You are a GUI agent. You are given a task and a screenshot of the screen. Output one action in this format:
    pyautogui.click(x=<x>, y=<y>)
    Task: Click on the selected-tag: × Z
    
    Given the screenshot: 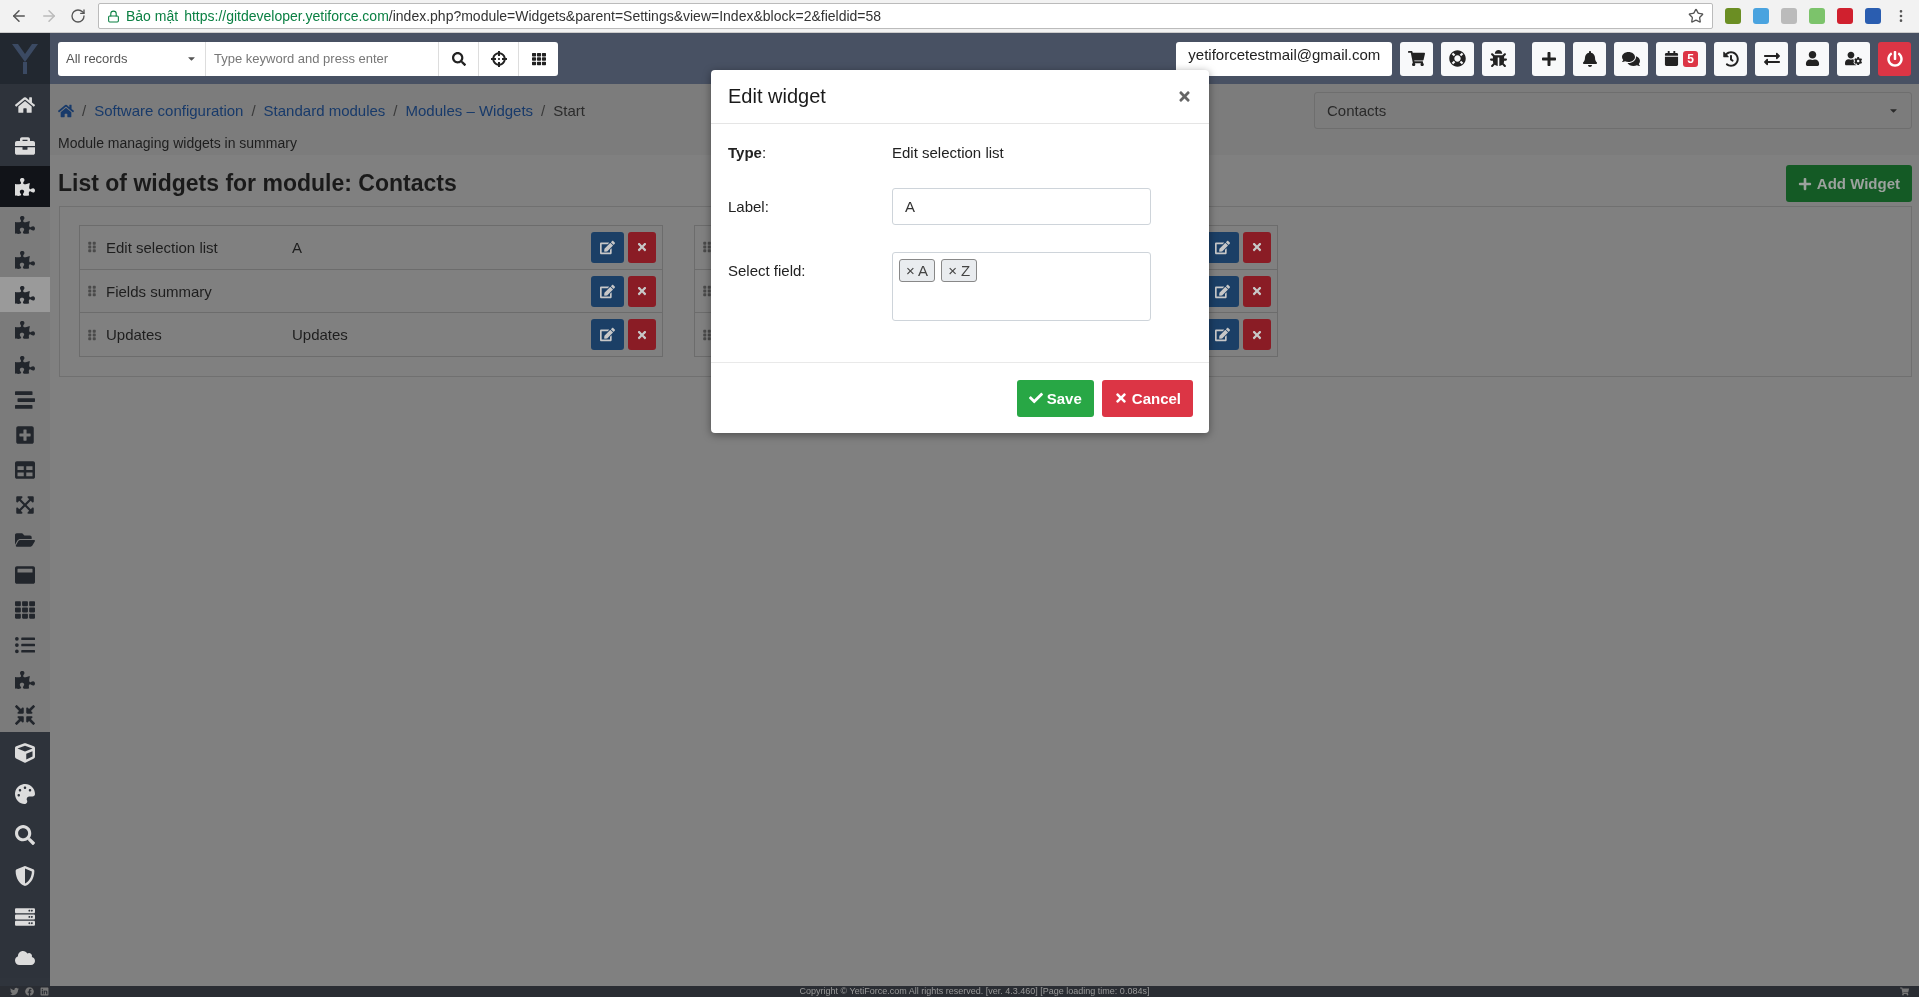 What is the action you would take?
    pyautogui.click(x=959, y=270)
    